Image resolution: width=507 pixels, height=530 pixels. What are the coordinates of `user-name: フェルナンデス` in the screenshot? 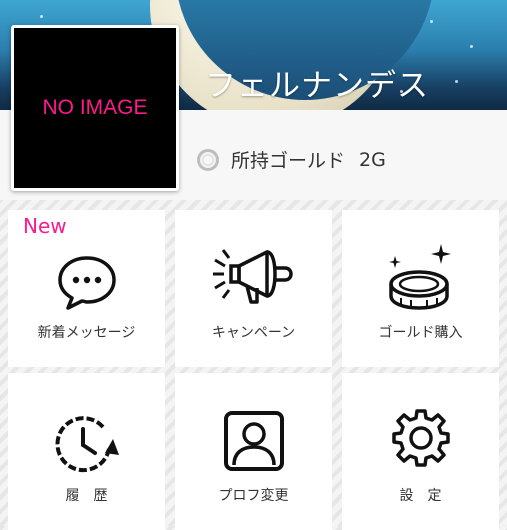 It's located at (317, 86).